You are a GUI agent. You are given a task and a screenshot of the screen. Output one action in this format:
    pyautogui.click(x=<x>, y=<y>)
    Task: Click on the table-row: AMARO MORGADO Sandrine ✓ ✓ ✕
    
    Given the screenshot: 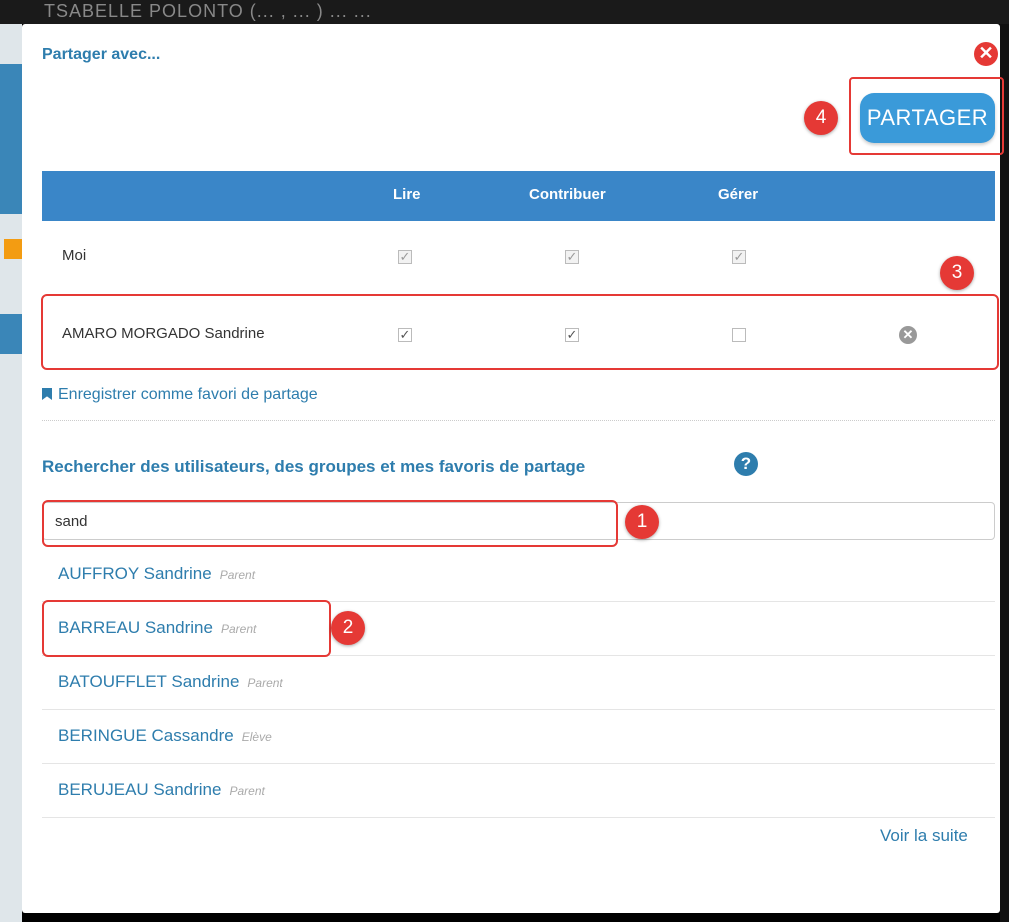 What is the action you would take?
    pyautogui.click(x=518, y=332)
    